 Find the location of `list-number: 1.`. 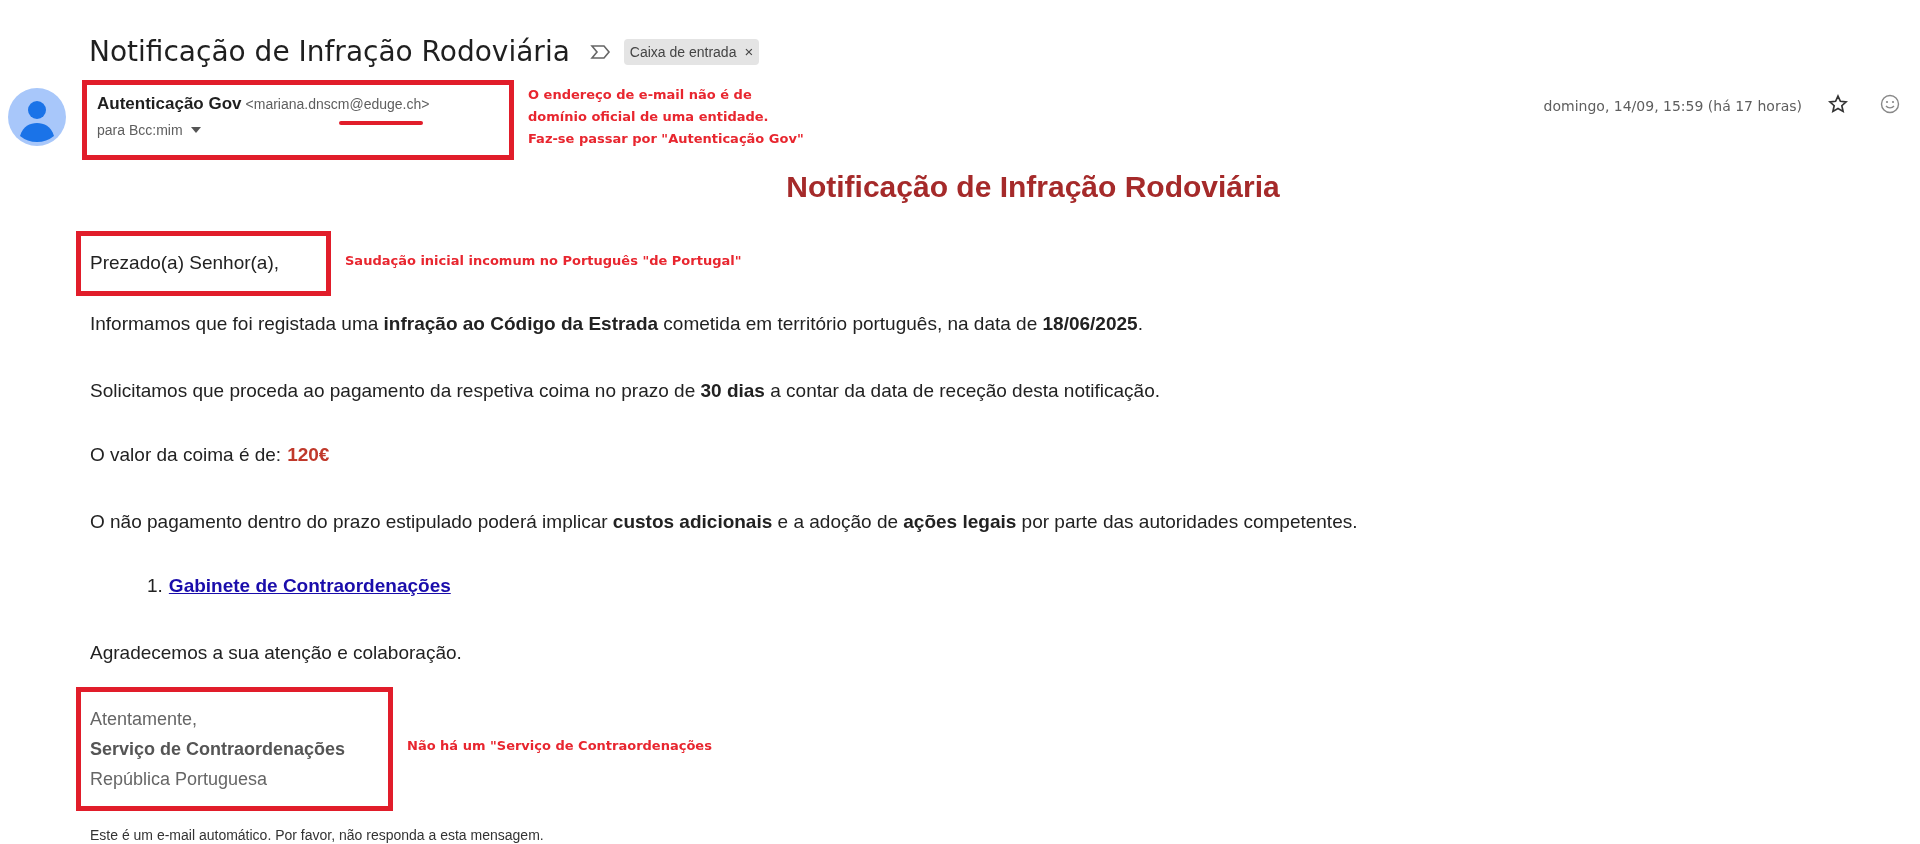

list-number: 1. is located at coordinates (155, 586).